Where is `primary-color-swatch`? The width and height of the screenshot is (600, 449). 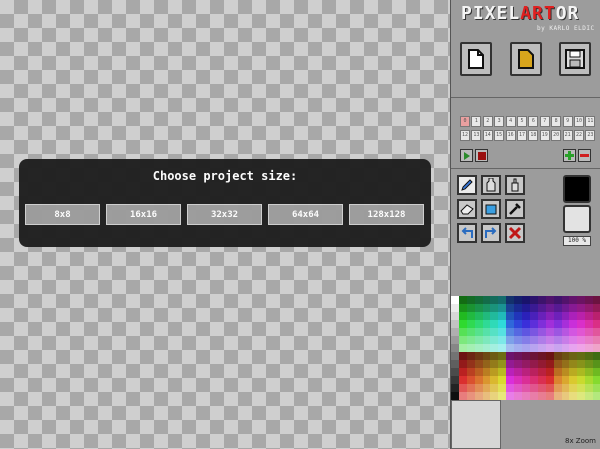
primary-color-swatch is located at coordinates (577, 189).